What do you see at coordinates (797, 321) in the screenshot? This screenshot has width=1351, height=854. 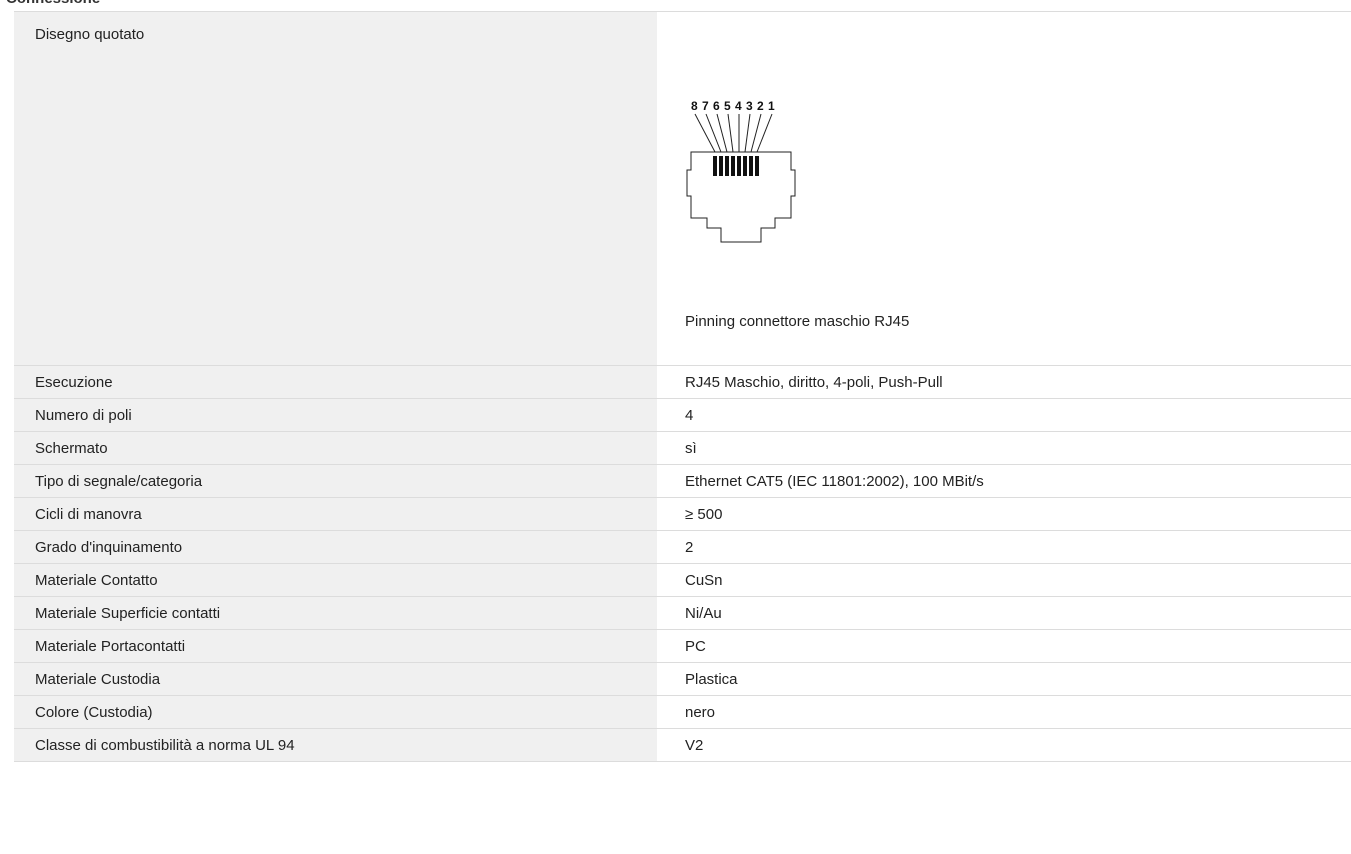 I see `drawing-caption: Pinning connettore maschio RJ45` at bounding box center [797, 321].